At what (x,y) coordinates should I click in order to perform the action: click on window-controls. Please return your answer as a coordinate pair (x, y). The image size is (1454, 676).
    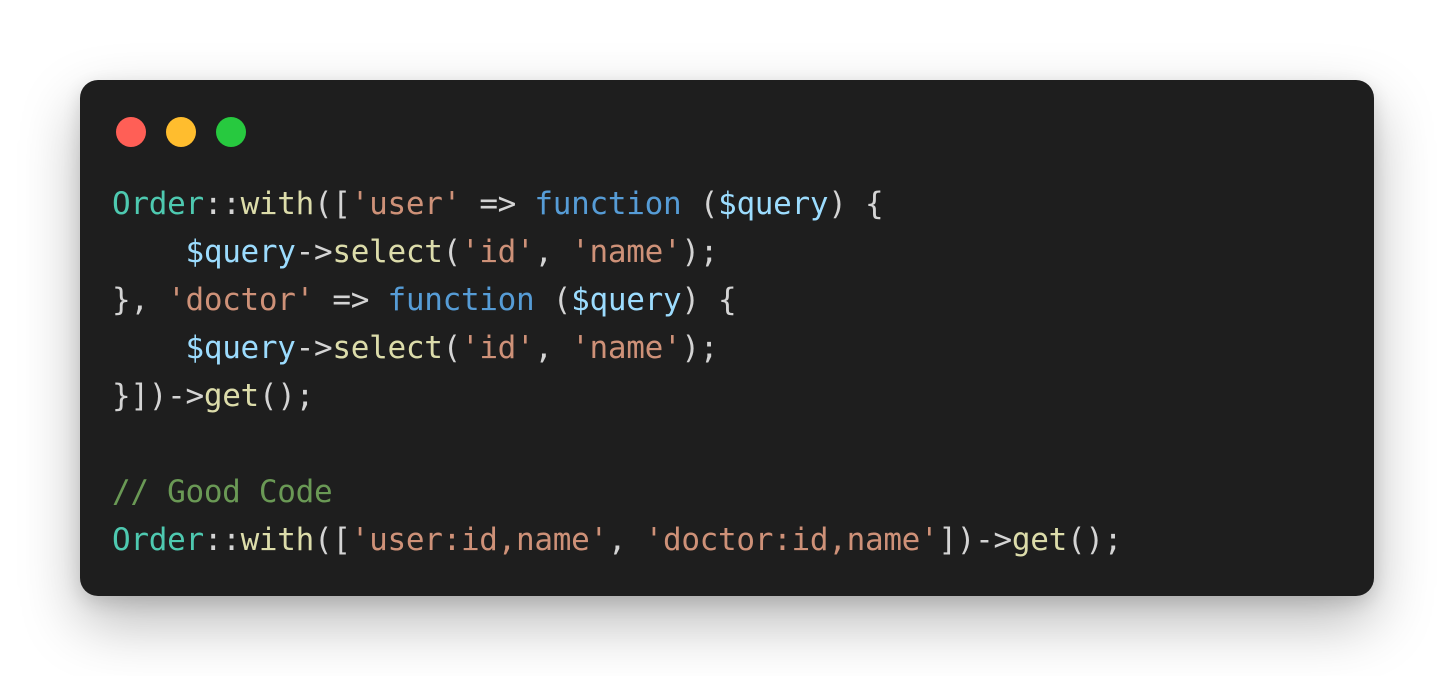
    Looking at the image, I should click on (181, 132).